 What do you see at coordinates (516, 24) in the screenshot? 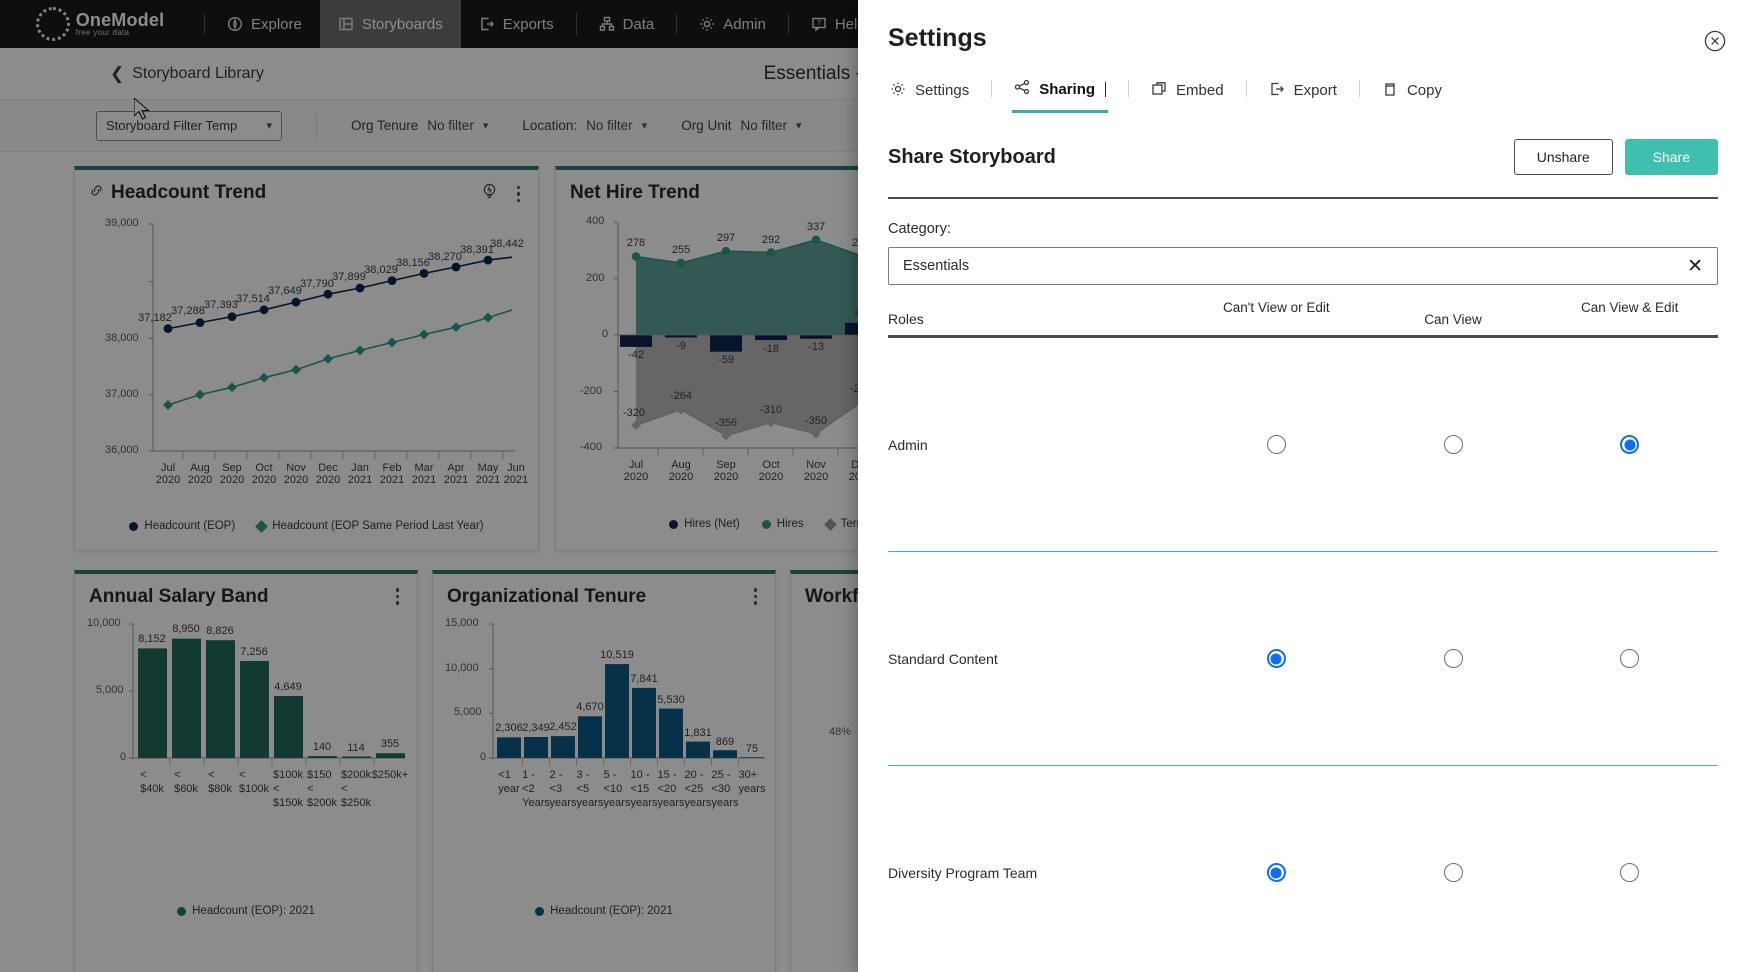
I see `nav-item-exports: Exports` at bounding box center [516, 24].